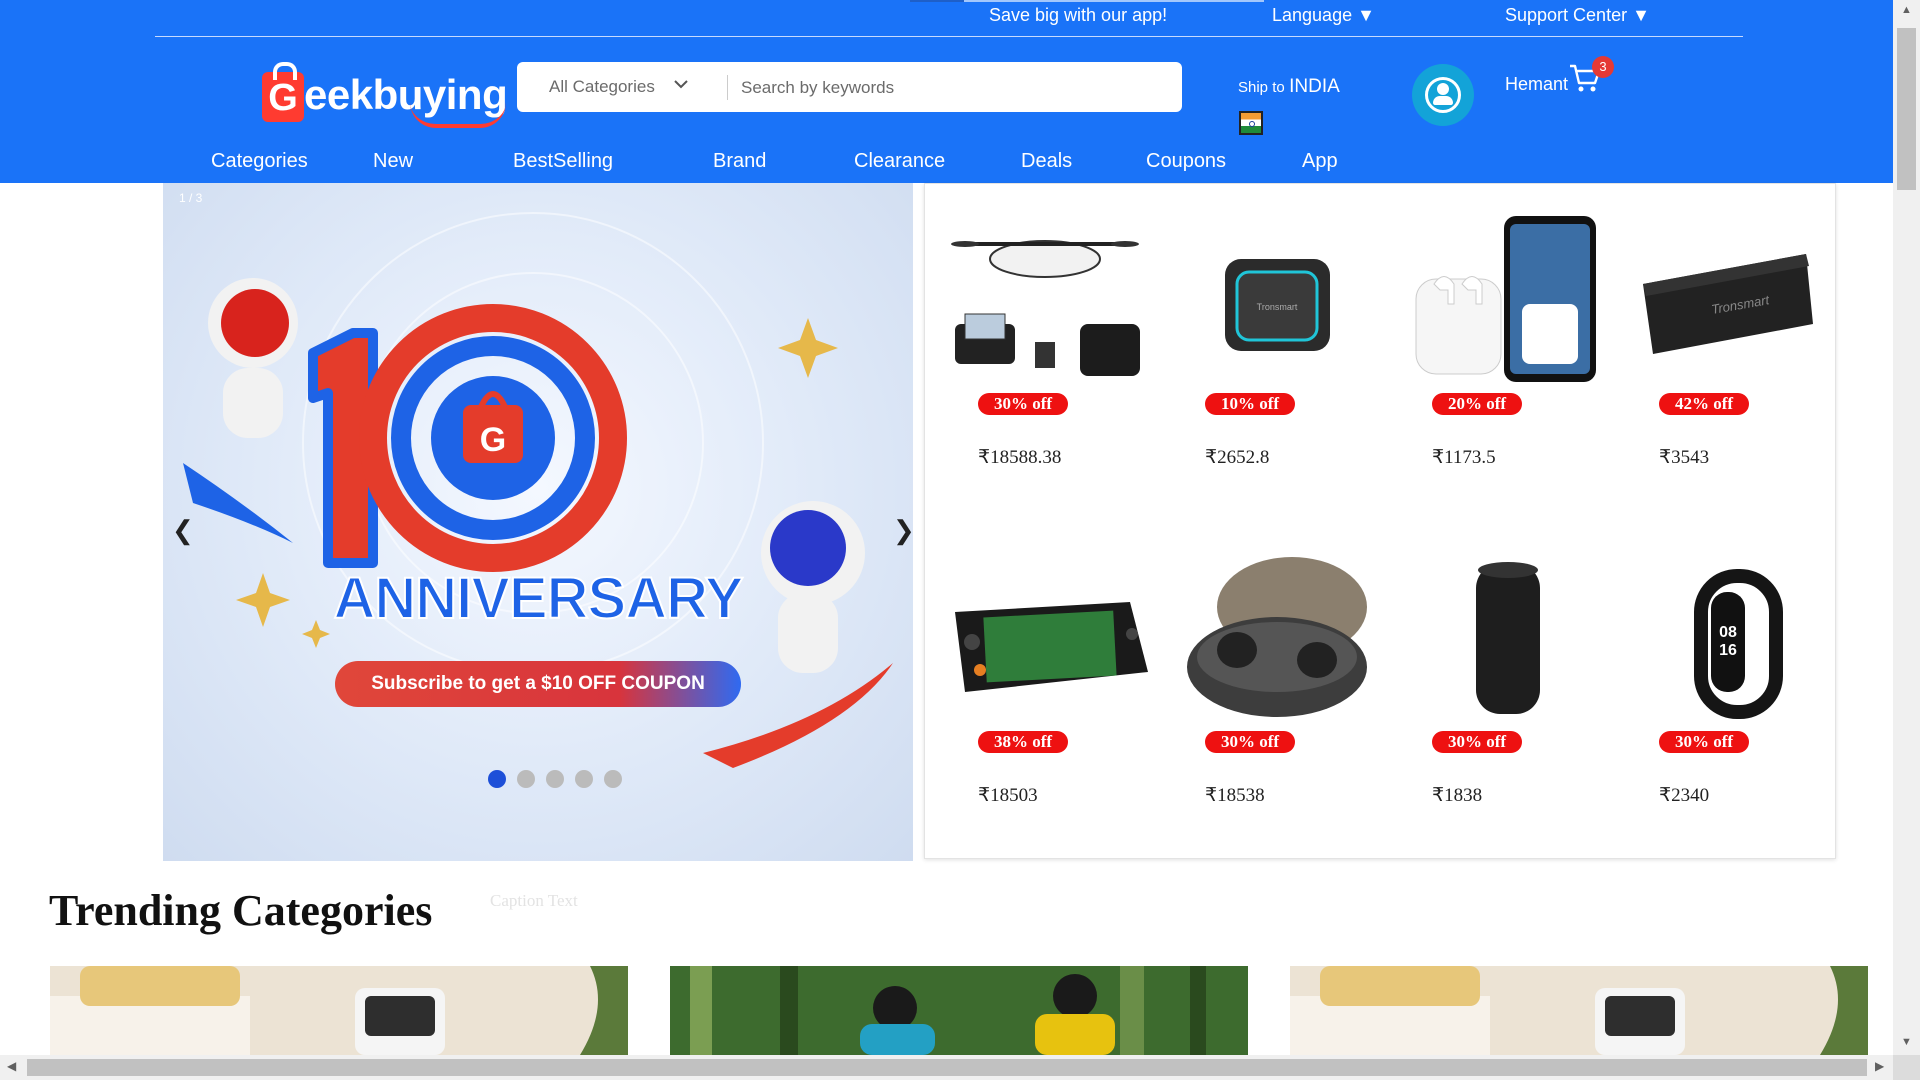 This screenshot has width=1920, height=1080. Describe the element at coordinates (681, 84) in the screenshot. I see `chevron-down-icon` at that location.